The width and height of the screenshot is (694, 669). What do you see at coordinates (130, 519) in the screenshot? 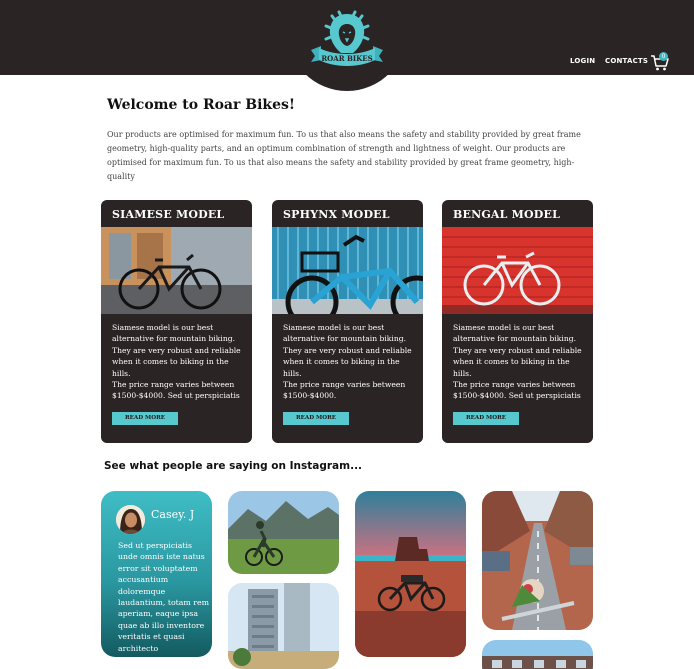
I see `user-avatar` at bounding box center [130, 519].